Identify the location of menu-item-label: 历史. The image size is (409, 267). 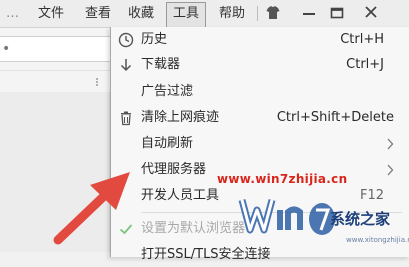
(154, 39).